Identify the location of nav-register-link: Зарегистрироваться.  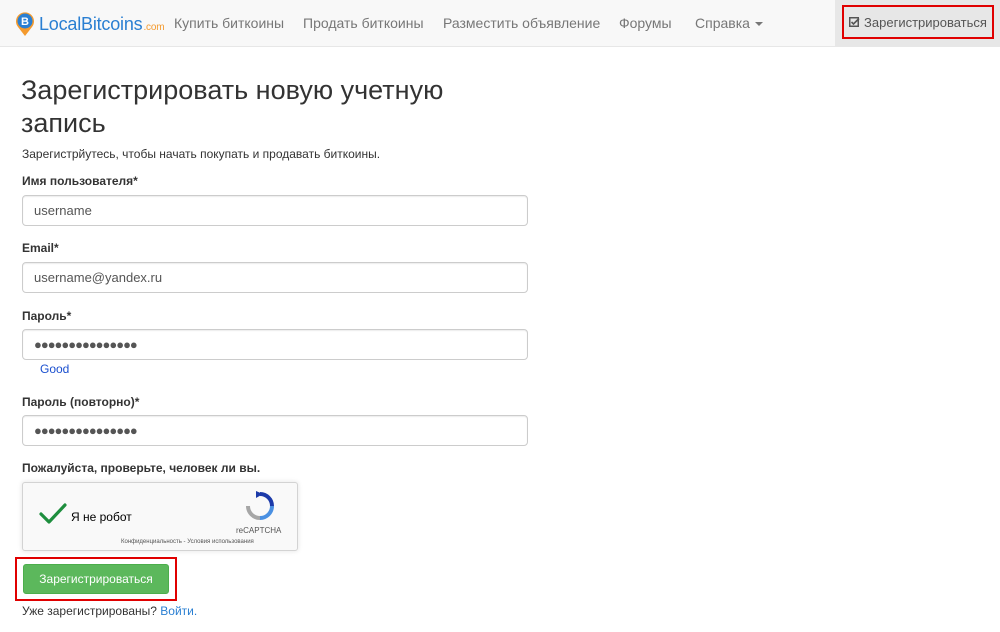
(918, 22).